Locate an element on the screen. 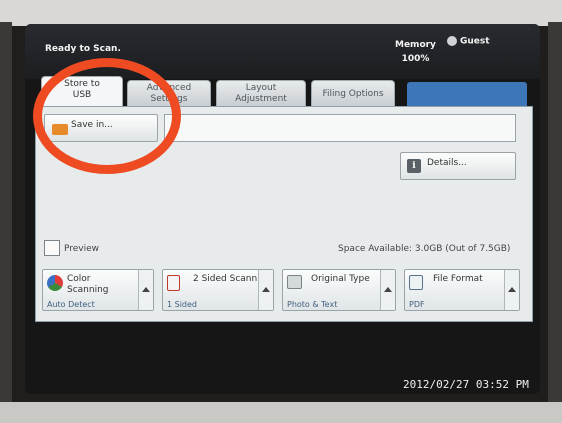 This screenshot has height=423, width=562. color-scanning-button: Color Scanning Auto Detect is located at coordinates (98, 290).